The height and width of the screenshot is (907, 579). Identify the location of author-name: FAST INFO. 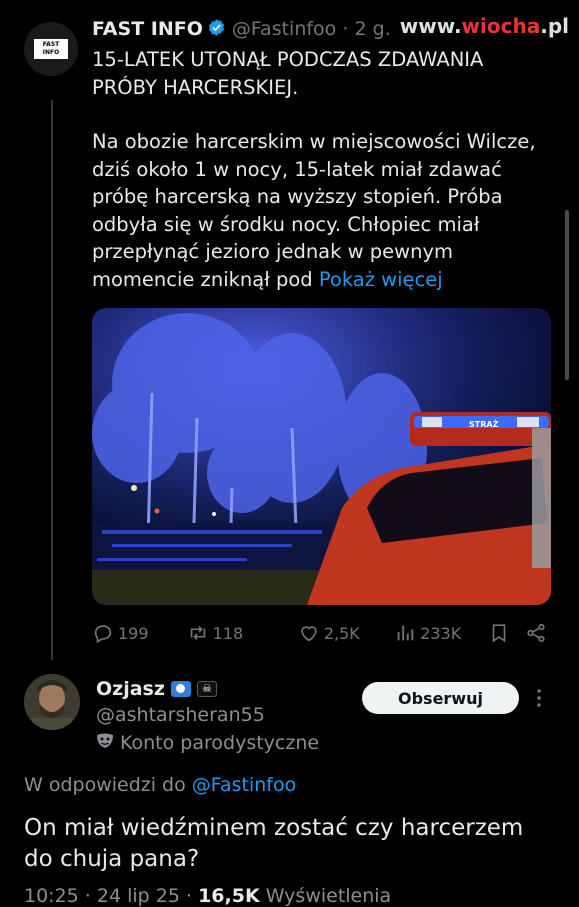
(147, 29).